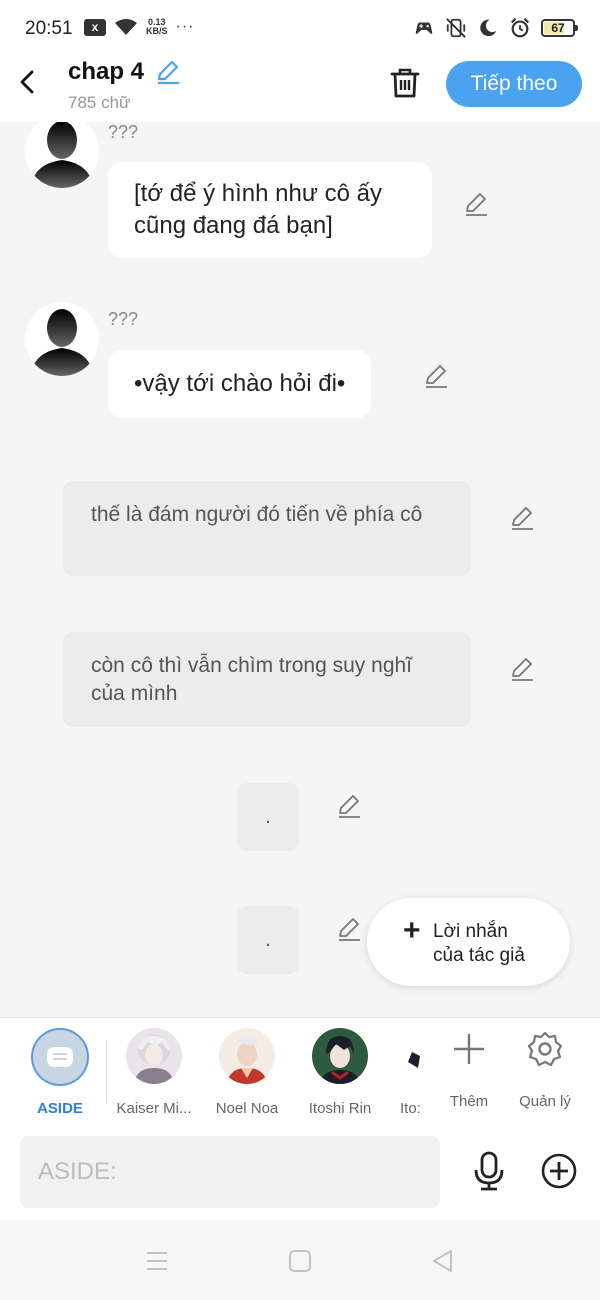  I want to click on network-speed: 0.13 KB/S, so click(157, 26).